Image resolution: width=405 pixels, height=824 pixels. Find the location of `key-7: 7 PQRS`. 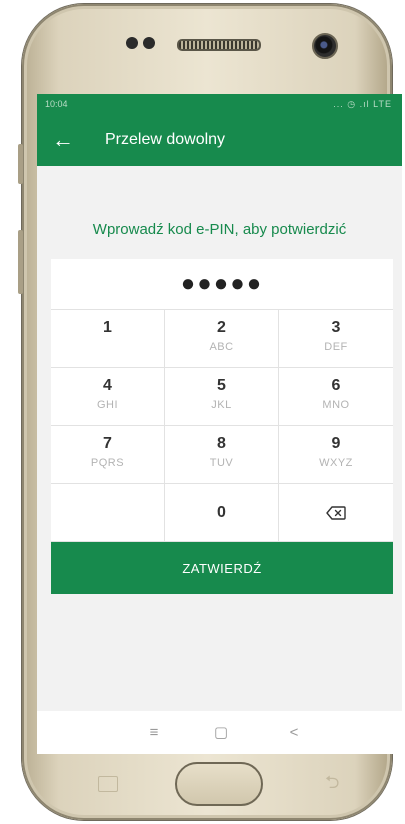

key-7: 7 PQRS is located at coordinates (108, 455).